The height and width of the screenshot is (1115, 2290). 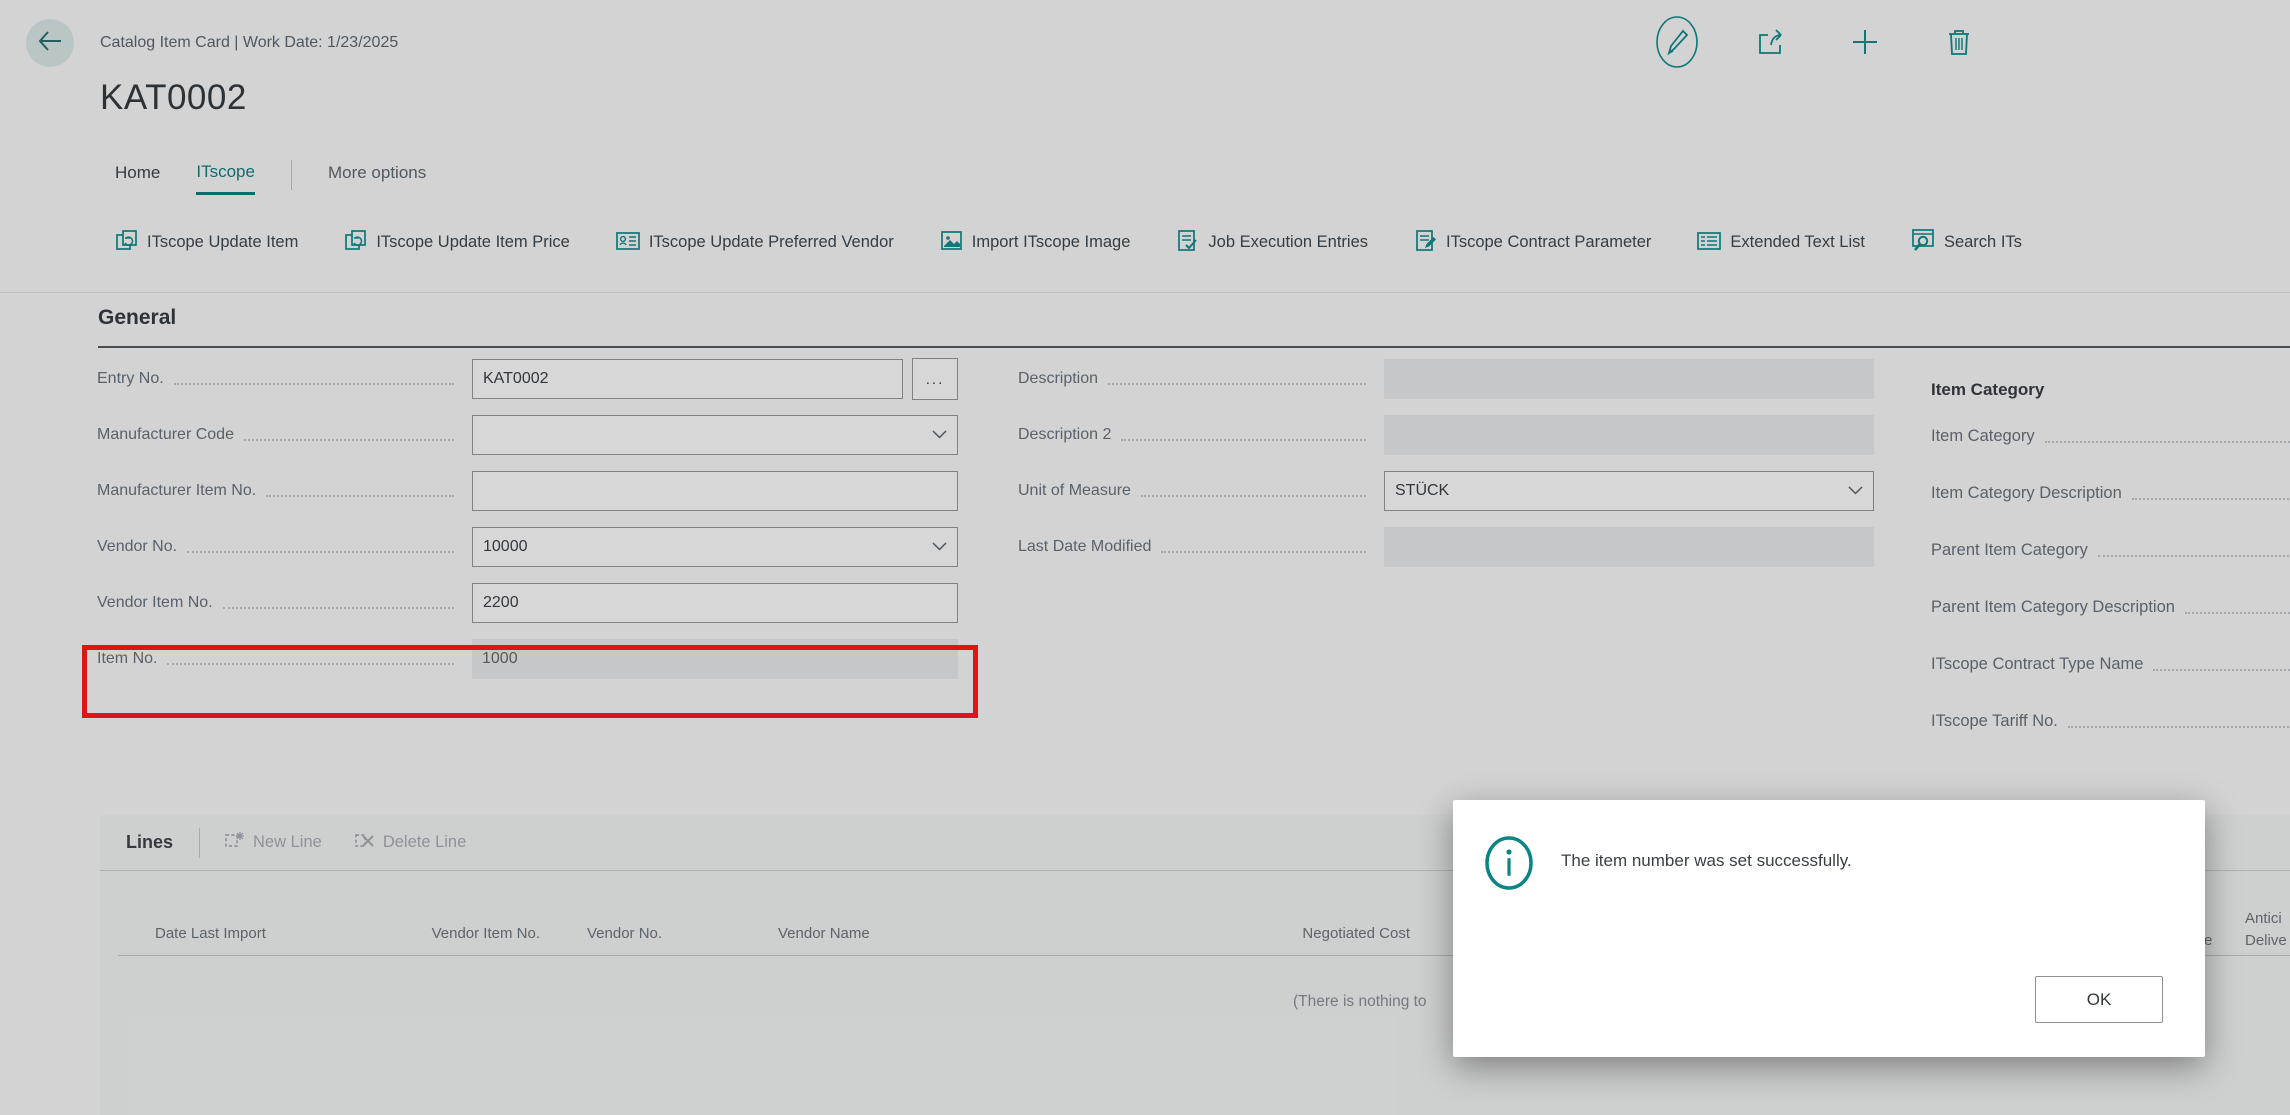 What do you see at coordinates (2099, 999) in the screenshot?
I see `ok-button: OK` at bounding box center [2099, 999].